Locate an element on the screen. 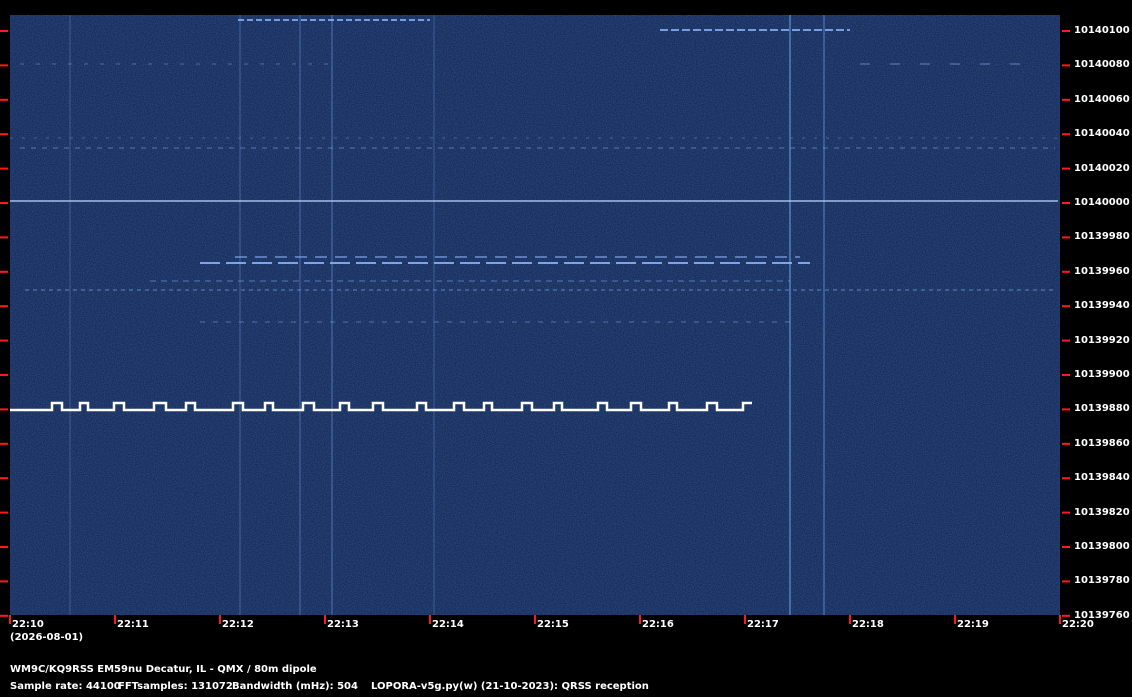 The width and height of the screenshot is (1132, 697). y-tick-label: 10139900 is located at coordinates (1102, 374).